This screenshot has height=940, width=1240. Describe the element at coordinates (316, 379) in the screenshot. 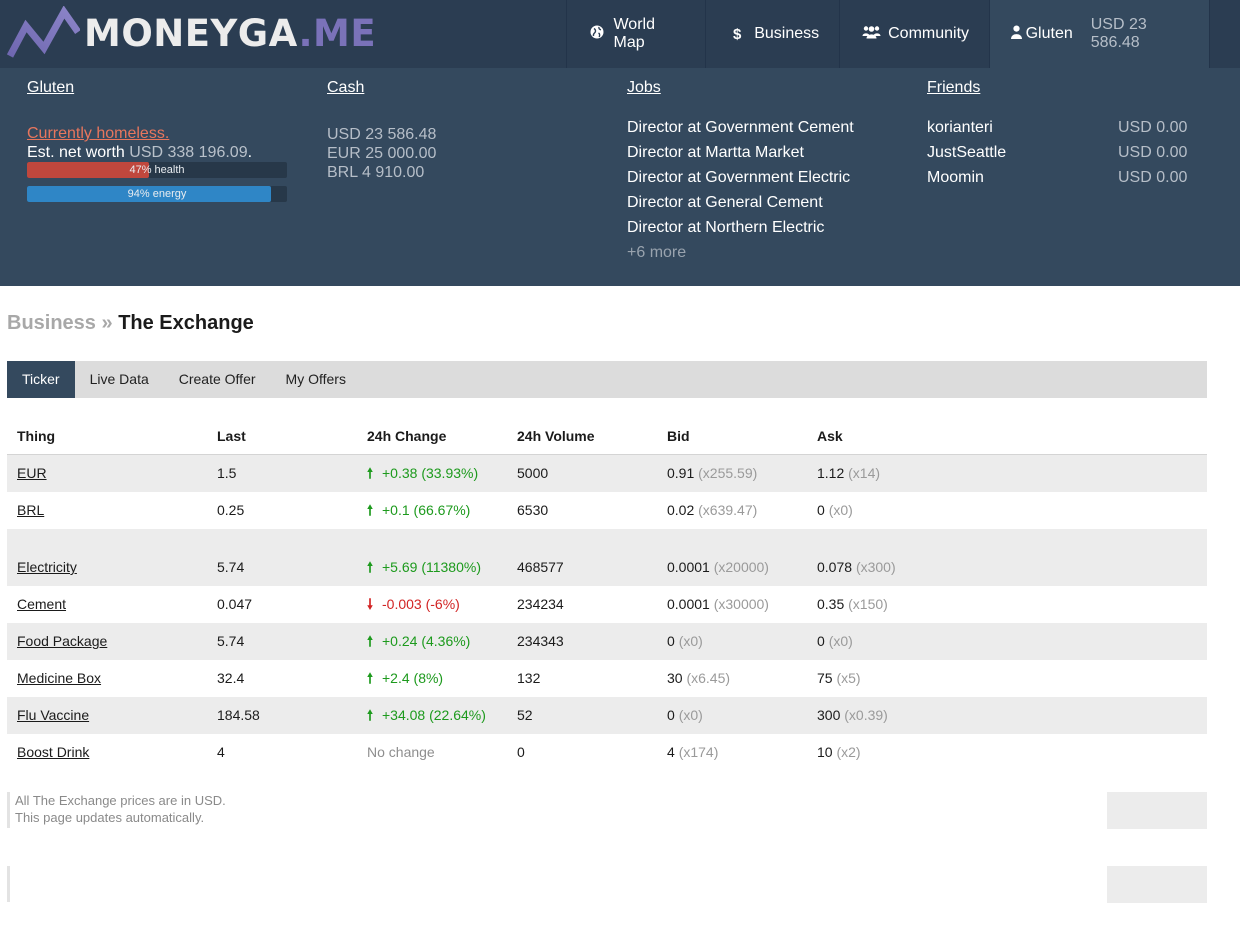

I see `tab-my-offers: My Offers` at that location.